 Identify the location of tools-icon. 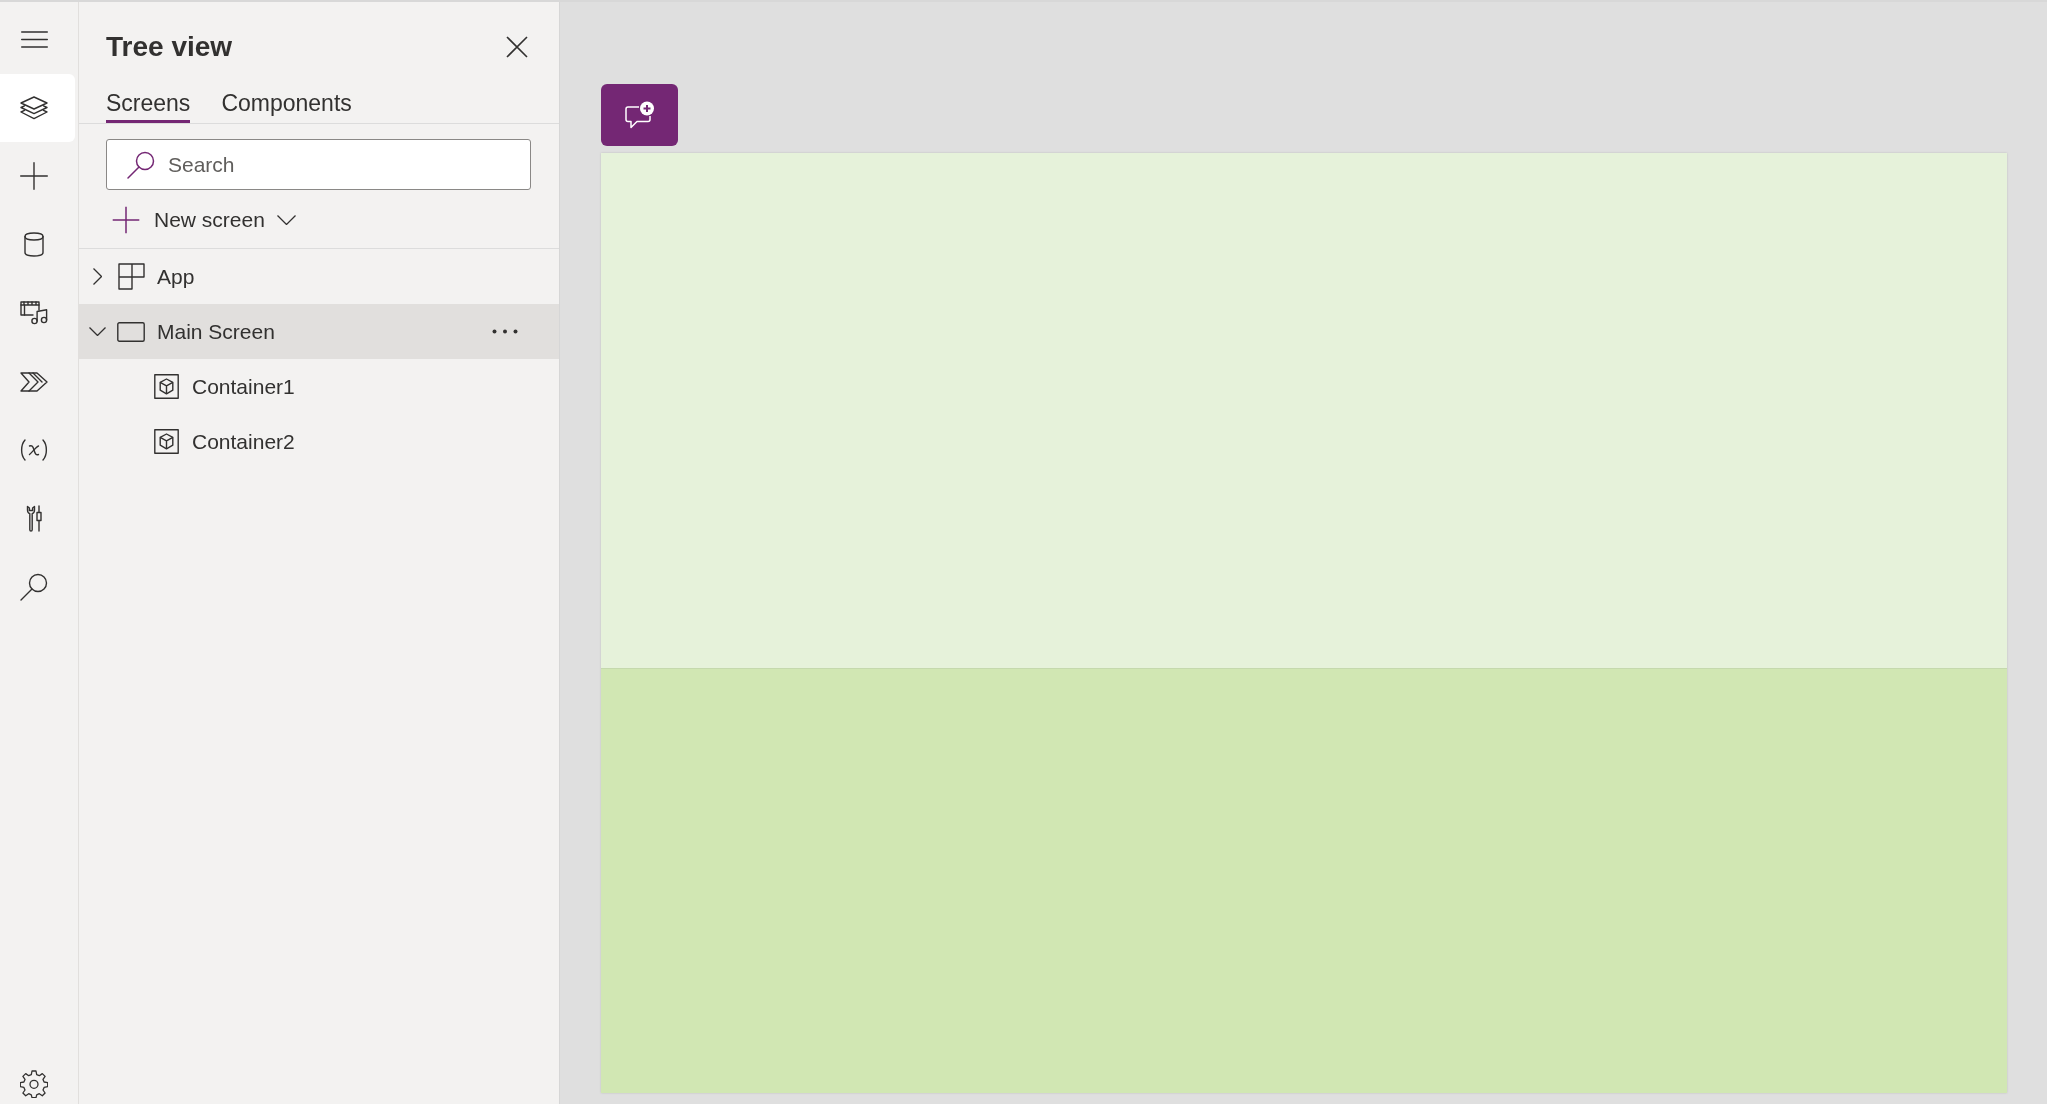
(34, 519).